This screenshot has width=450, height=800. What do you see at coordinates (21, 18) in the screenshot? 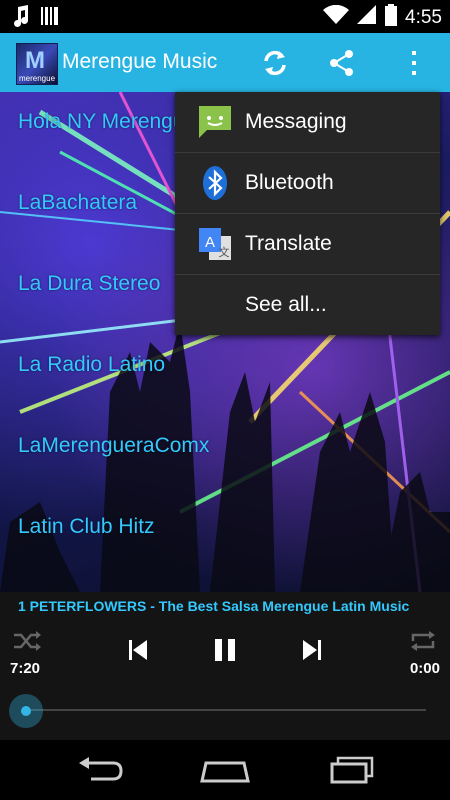
I see `music-note-icon` at bounding box center [21, 18].